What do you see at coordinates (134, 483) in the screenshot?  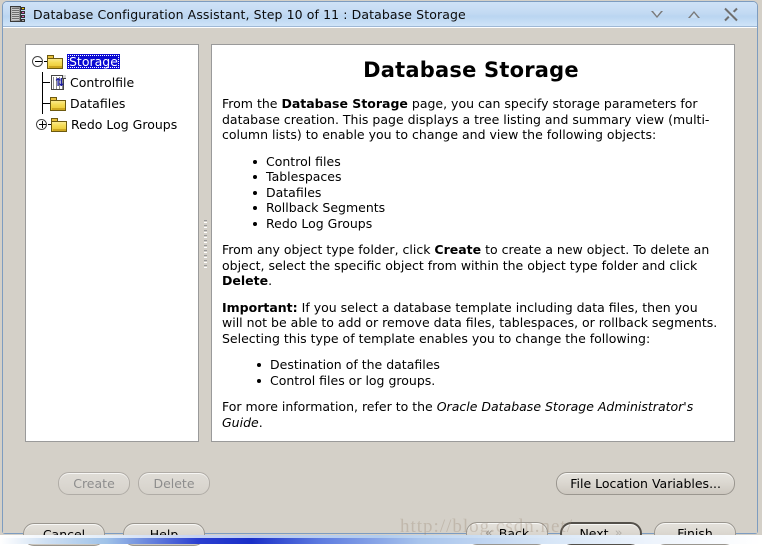 I see `object-actions: Create Delete` at bounding box center [134, 483].